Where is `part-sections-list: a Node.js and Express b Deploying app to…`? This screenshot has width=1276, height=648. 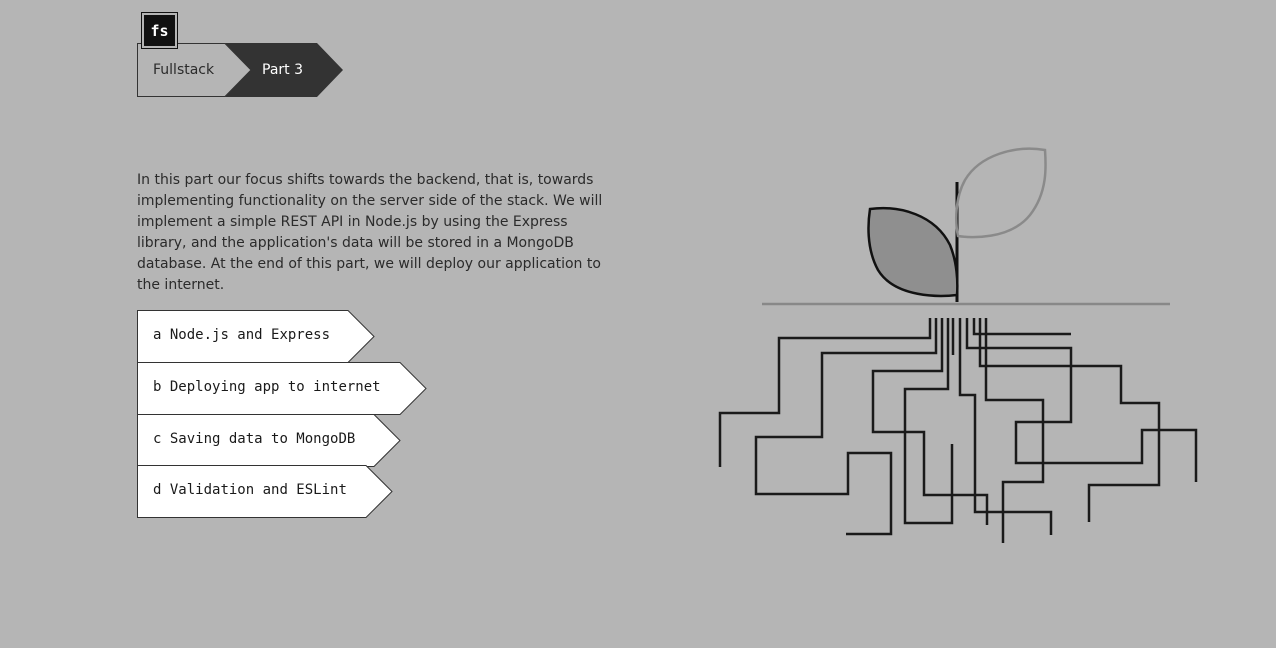
part-sections-list: a Node.js and Express b Deploying app to… is located at coordinates (297, 420).